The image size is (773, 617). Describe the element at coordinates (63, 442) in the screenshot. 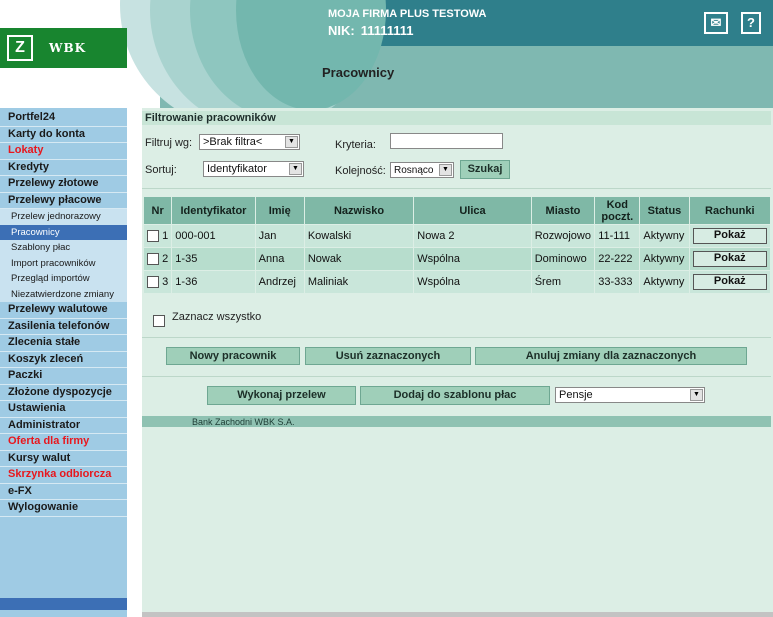

I see `sidebar-item-oferta-dla-firmy: Oferta dla firmy` at that location.